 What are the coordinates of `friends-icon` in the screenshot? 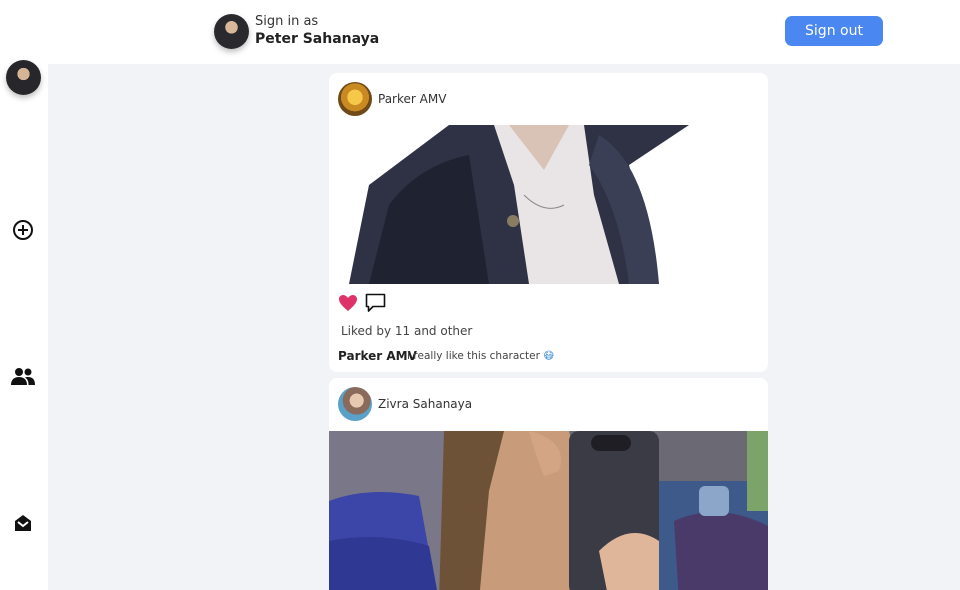 It's located at (23, 377).